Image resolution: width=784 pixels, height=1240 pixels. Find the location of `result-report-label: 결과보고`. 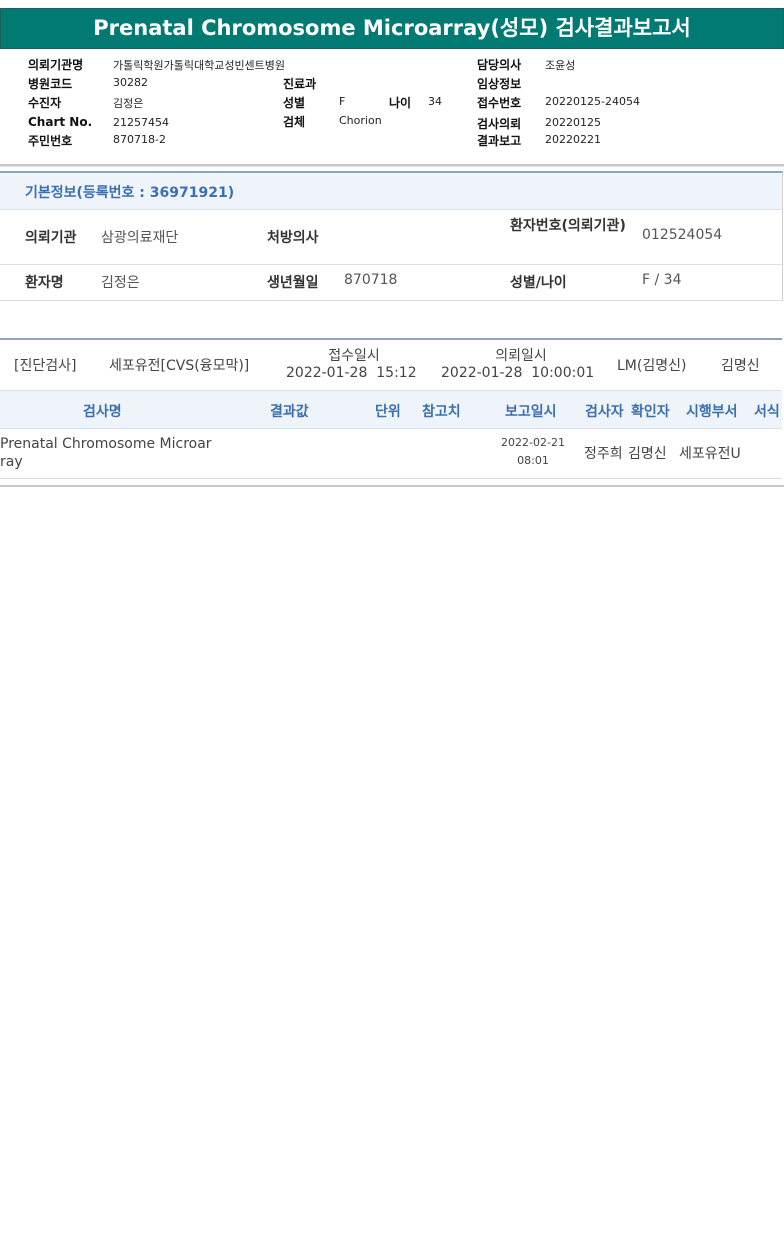

result-report-label: 결과보고 is located at coordinates (499, 141).